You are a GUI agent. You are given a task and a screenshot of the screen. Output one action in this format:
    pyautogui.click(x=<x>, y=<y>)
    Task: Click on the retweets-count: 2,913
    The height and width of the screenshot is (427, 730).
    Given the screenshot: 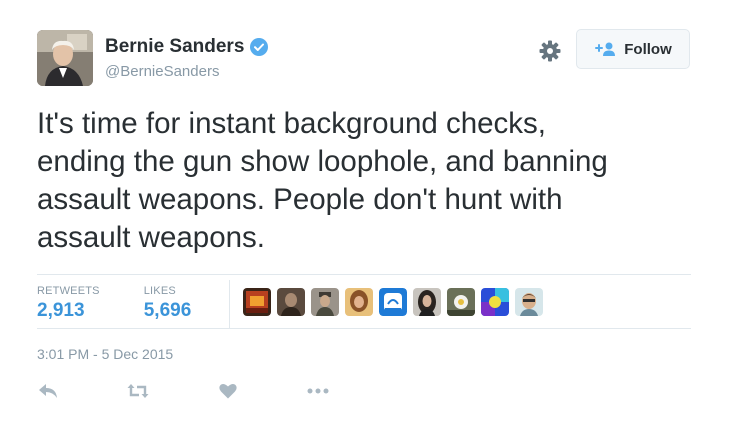 What is the action you would take?
    pyautogui.click(x=61, y=310)
    